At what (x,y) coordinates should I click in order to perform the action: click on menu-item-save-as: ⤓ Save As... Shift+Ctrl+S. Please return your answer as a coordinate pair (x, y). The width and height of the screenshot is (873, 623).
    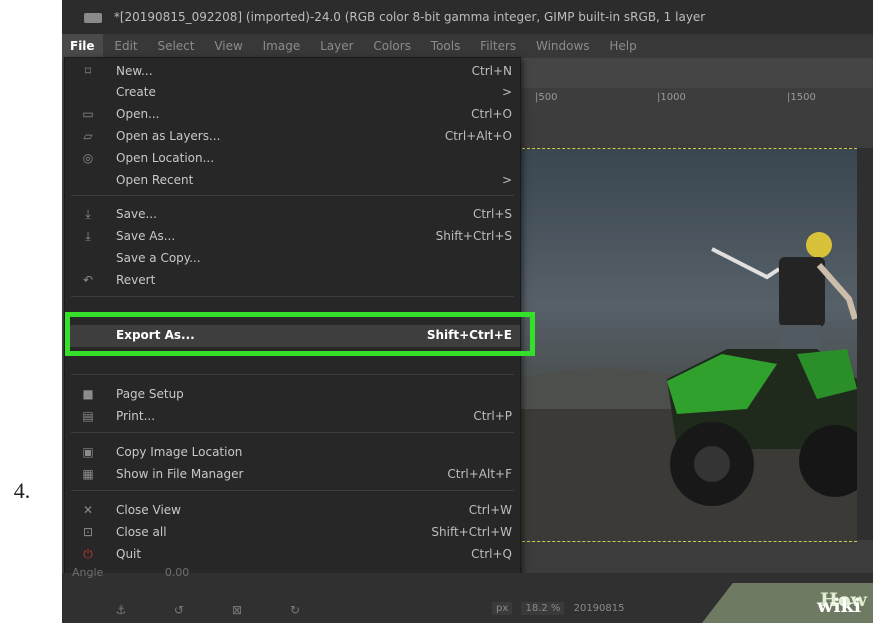
    Looking at the image, I should click on (292, 237).